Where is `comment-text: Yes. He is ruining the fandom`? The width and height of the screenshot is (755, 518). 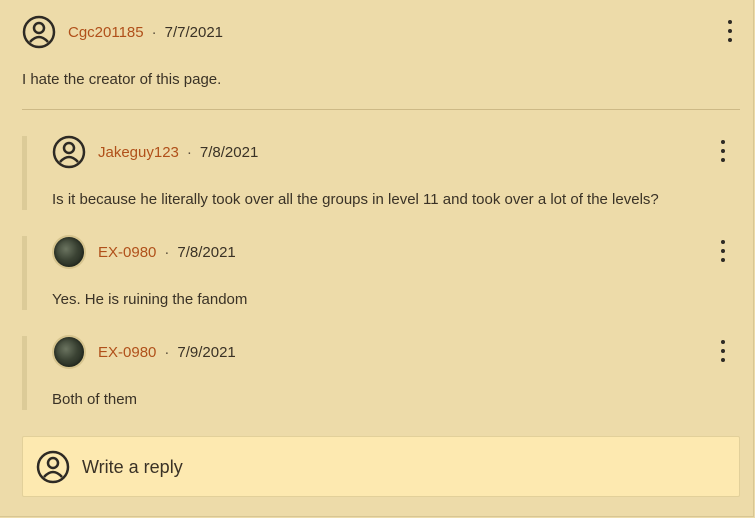 comment-text: Yes. He is ruining the fandom is located at coordinates (150, 299).